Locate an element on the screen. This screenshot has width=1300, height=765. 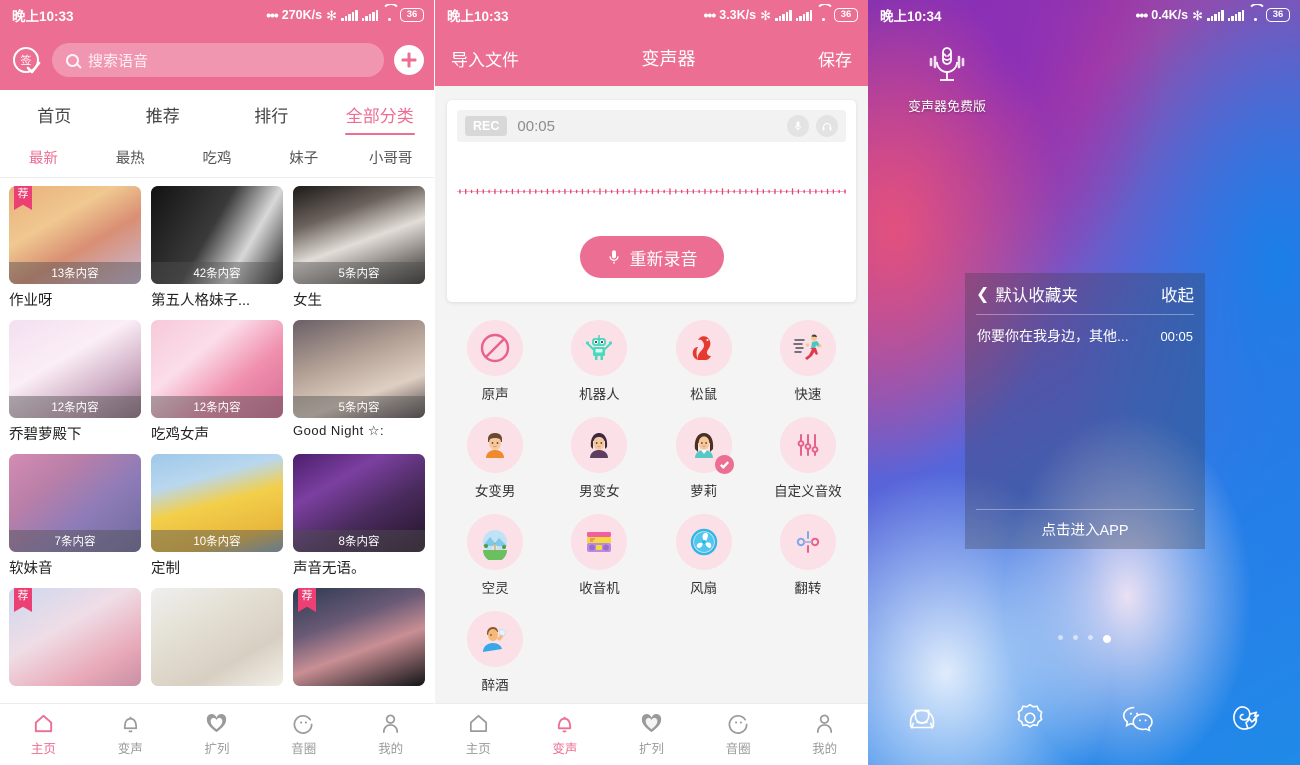
status-icons: ••• 270K/s ✻ 36 is located at coordinates (345, 15).